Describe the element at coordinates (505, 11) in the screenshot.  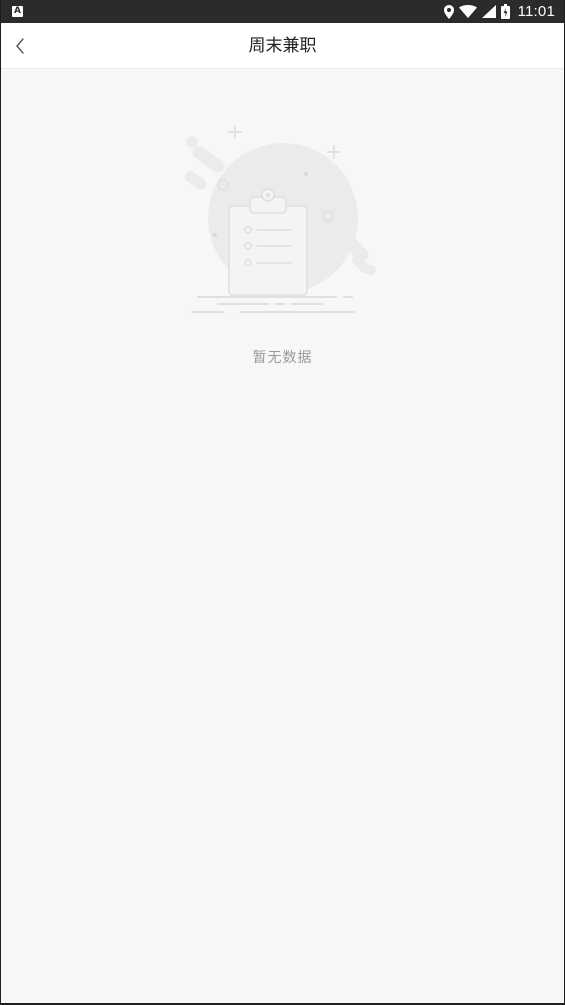
I see `battery-icon` at that location.